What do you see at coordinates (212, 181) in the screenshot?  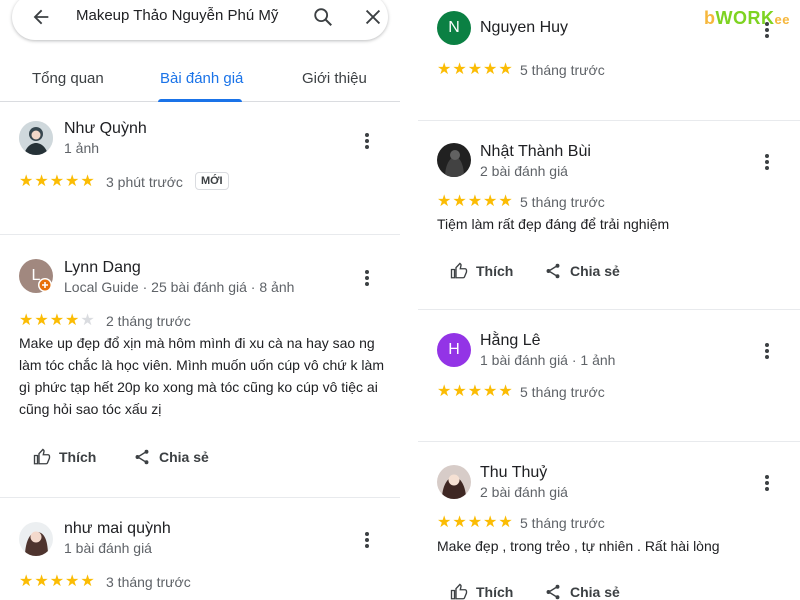 I see `new-badge: MỚI` at bounding box center [212, 181].